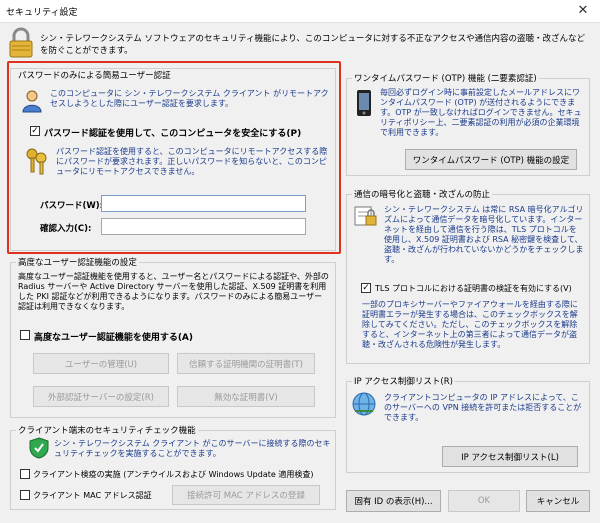 The image size is (600, 523). What do you see at coordinates (403, 381) in the screenshot?
I see `ip-acl-group-label: IP アクセス制御リスト(R)` at bounding box center [403, 381].